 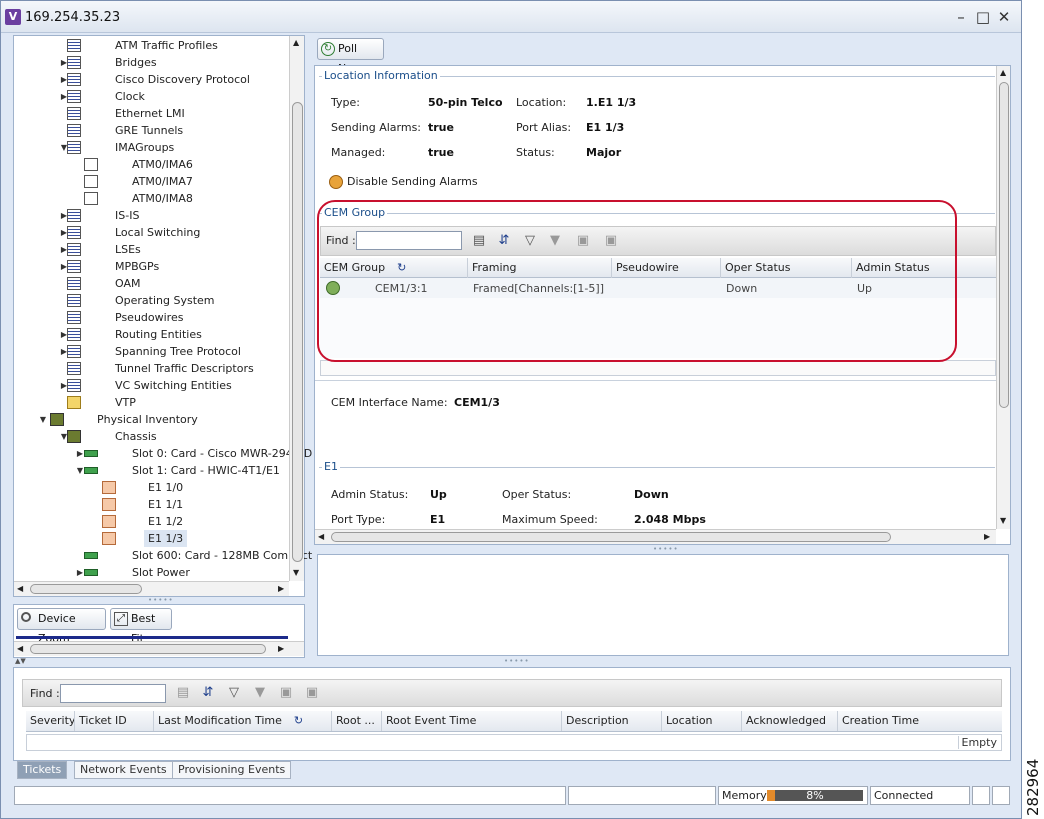 What do you see at coordinates (151, 419) in the screenshot?
I see `tree-item: ▼ Physical Inventory` at bounding box center [151, 419].